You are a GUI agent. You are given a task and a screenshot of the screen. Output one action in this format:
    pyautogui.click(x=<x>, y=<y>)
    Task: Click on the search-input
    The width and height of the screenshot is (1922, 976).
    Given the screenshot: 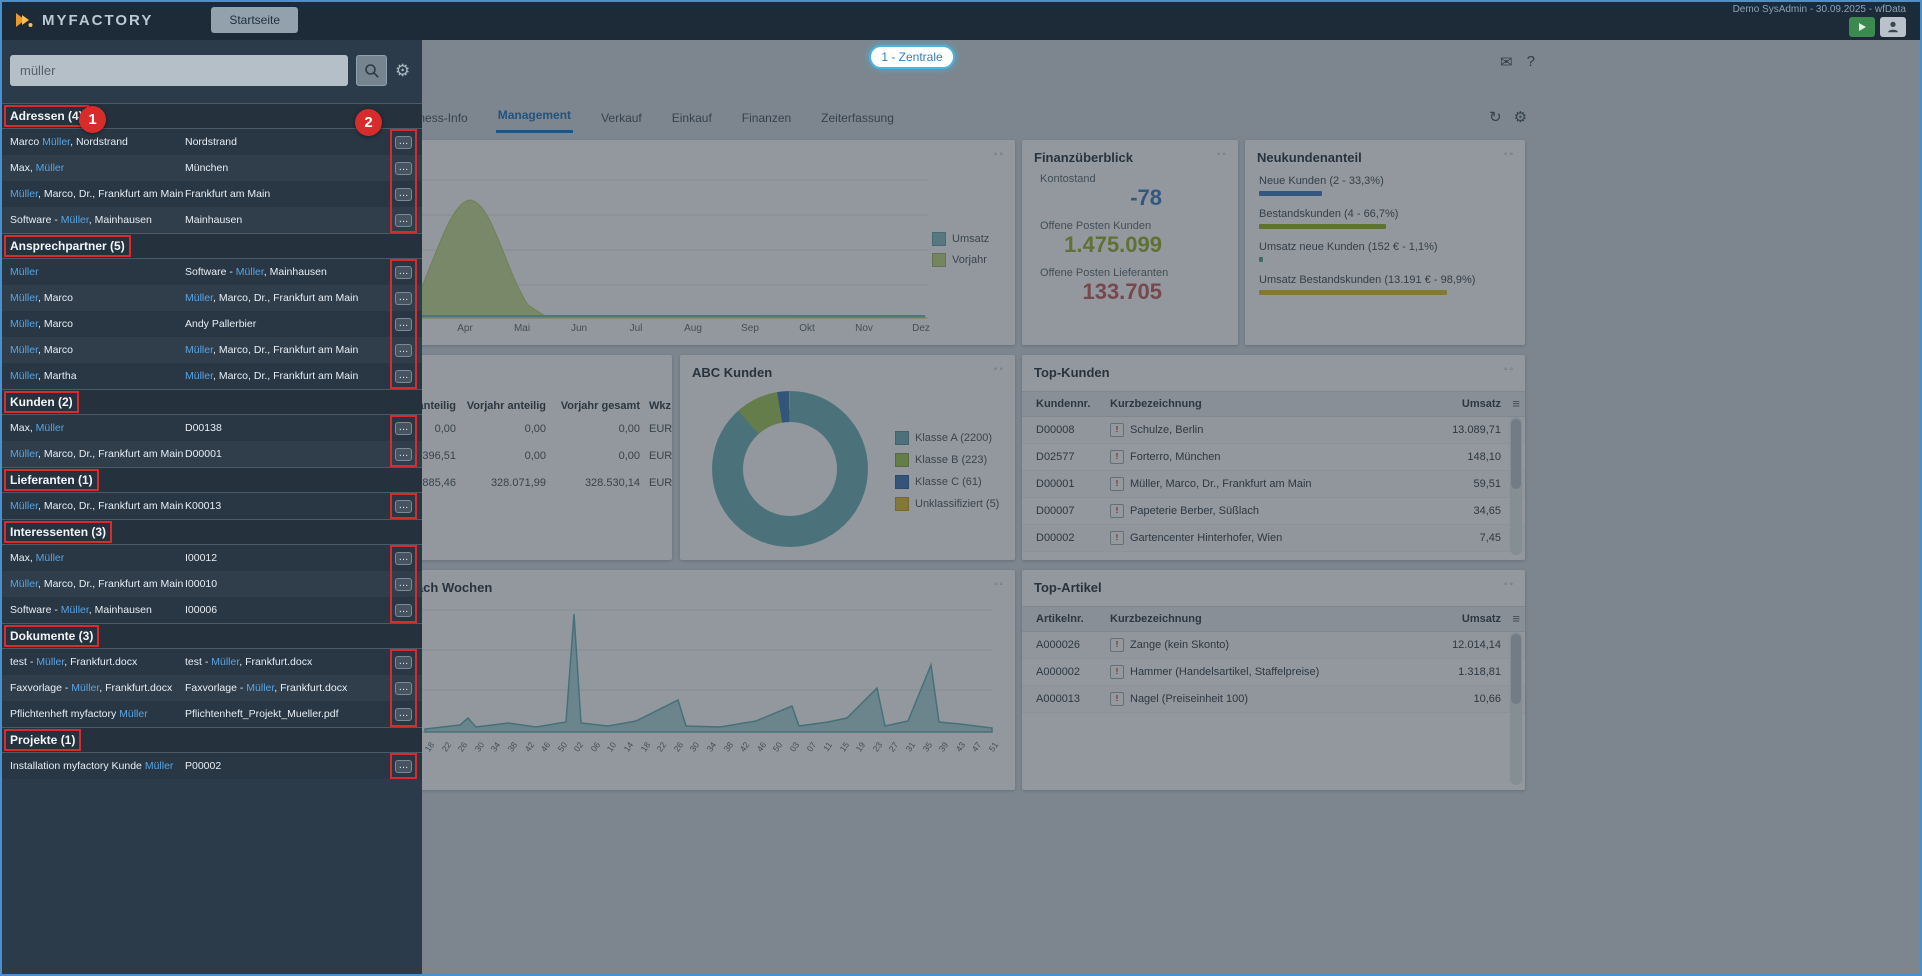 What is the action you would take?
    pyautogui.click(x=179, y=70)
    